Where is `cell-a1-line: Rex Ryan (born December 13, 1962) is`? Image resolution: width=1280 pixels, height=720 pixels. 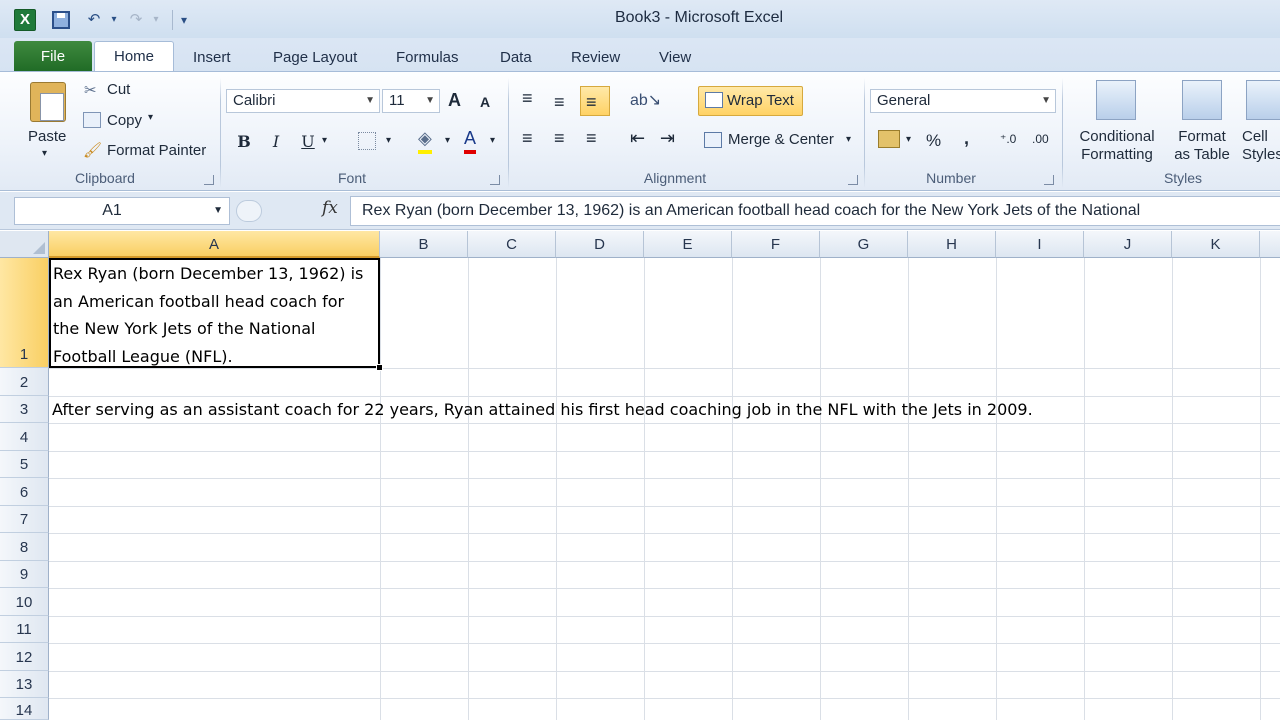
cell-a1-line: Rex Ryan (born December 13, 1962) is is located at coordinates (208, 273).